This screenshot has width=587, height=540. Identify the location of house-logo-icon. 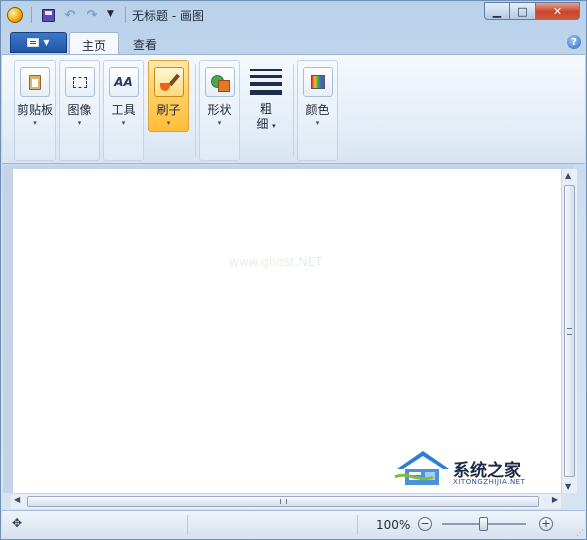
(421, 468).